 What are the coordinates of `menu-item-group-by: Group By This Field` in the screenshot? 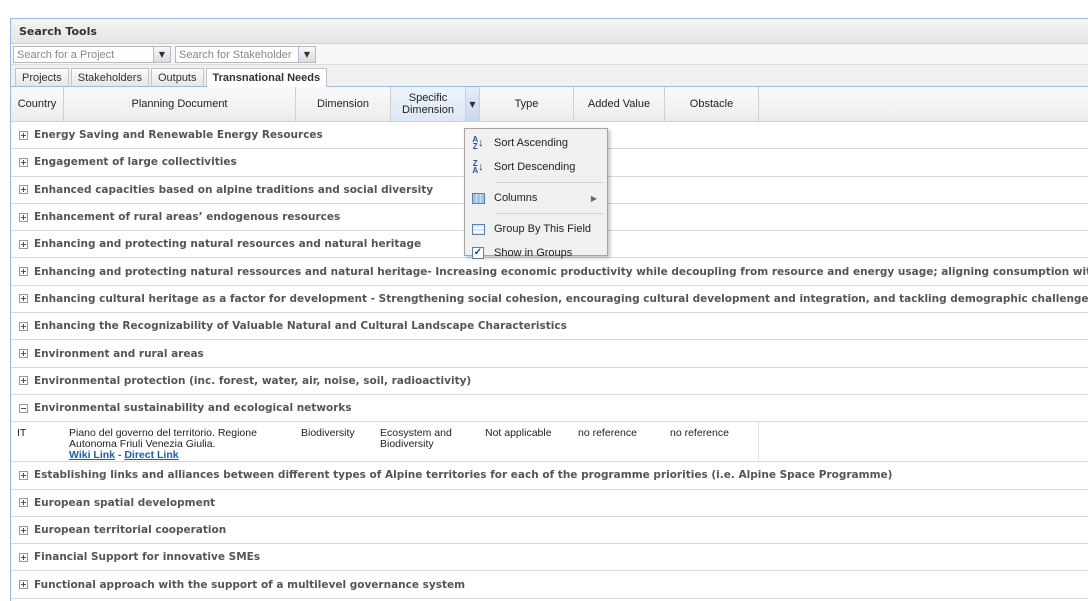 It's located at (536, 229).